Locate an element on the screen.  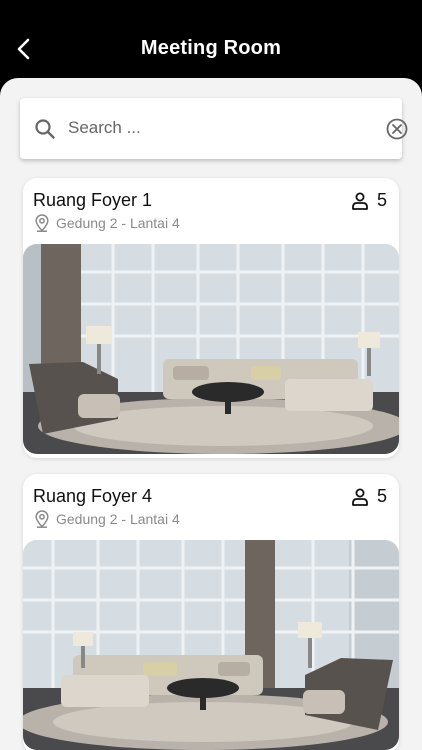
app-header: Meeting Room is located at coordinates (211, 45).